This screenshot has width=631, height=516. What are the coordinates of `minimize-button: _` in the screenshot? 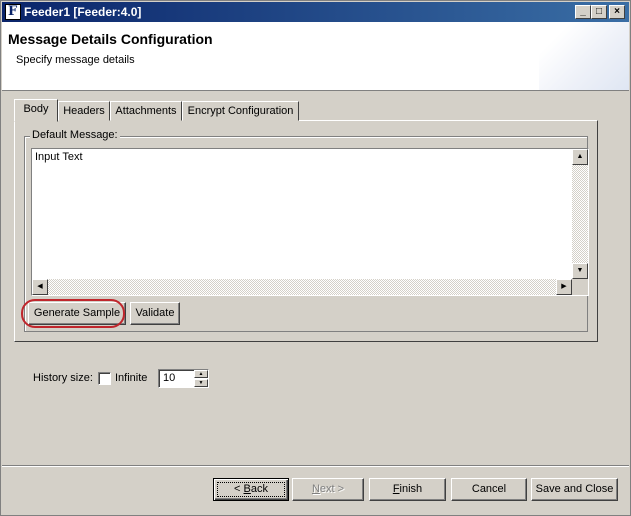 It's located at (583, 12).